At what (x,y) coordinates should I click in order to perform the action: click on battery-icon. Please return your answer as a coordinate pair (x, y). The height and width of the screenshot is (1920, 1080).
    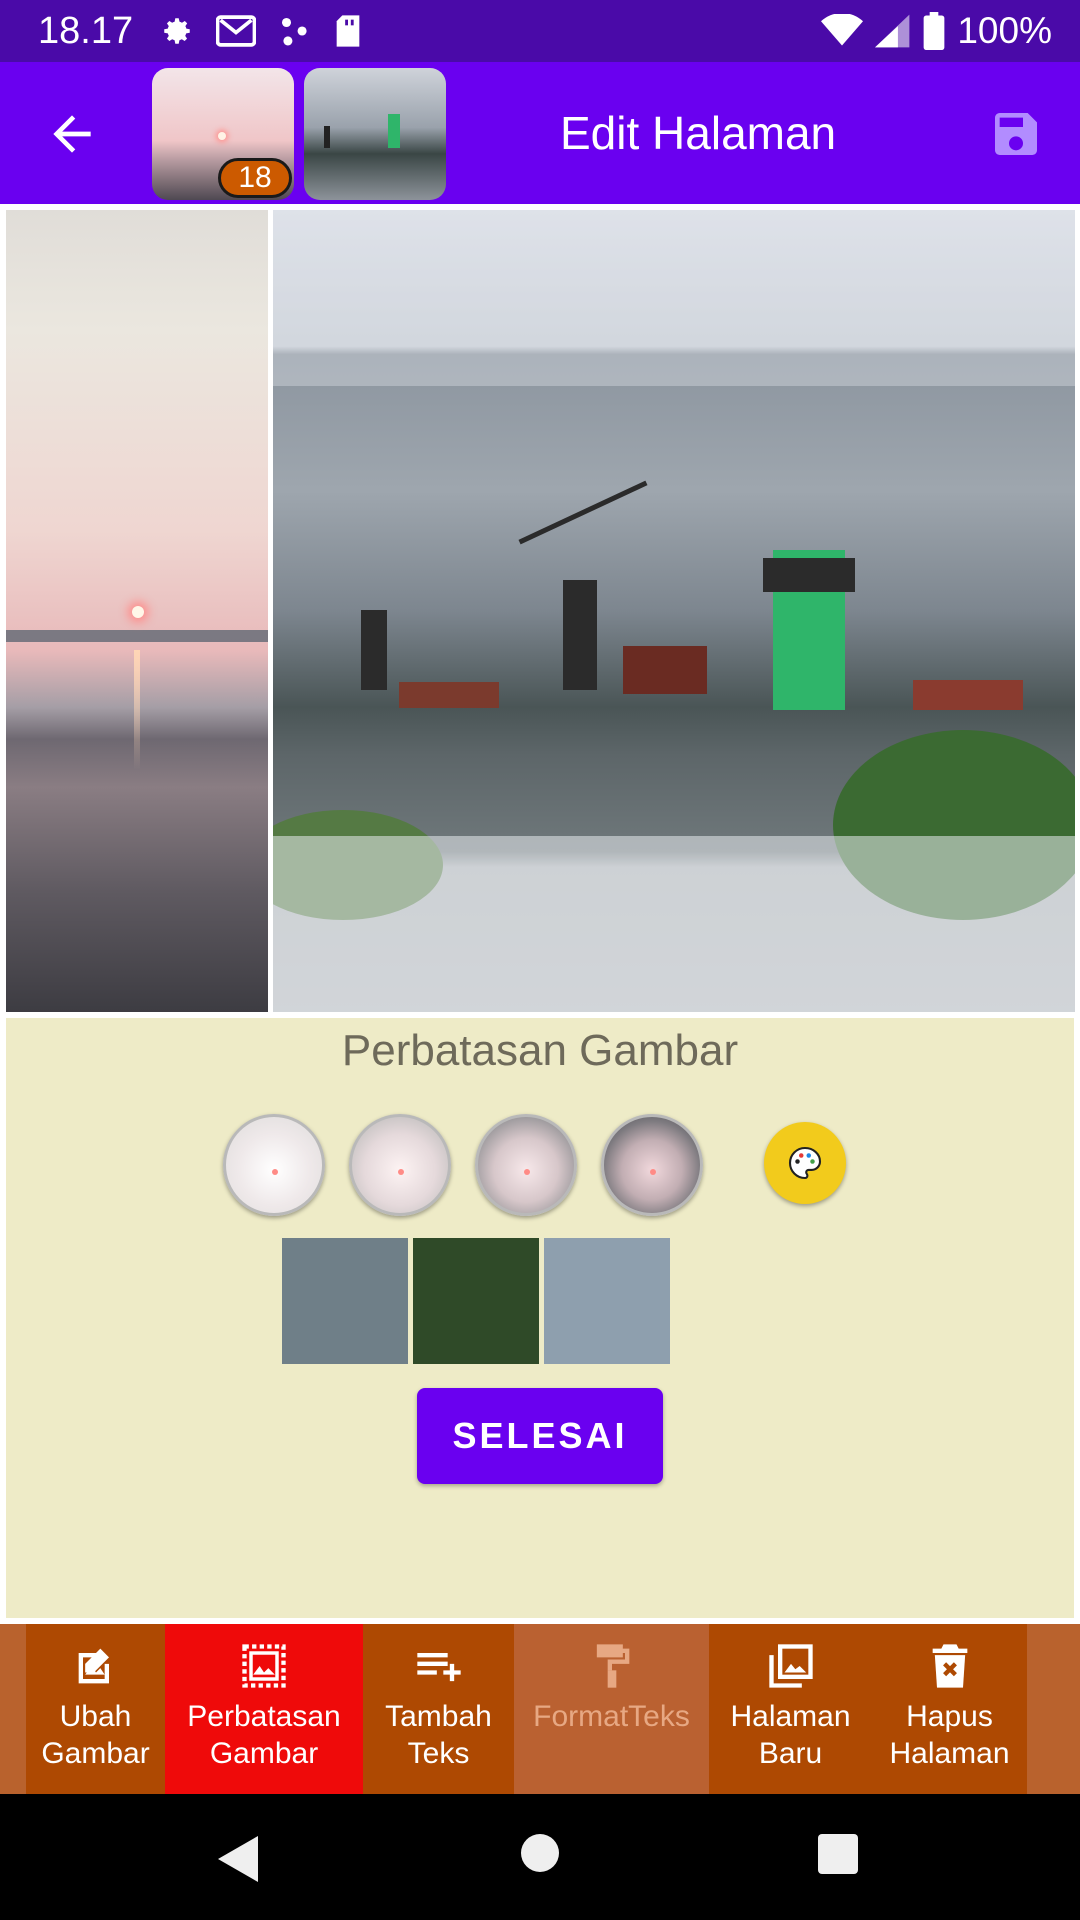
    Looking at the image, I should click on (934, 31).